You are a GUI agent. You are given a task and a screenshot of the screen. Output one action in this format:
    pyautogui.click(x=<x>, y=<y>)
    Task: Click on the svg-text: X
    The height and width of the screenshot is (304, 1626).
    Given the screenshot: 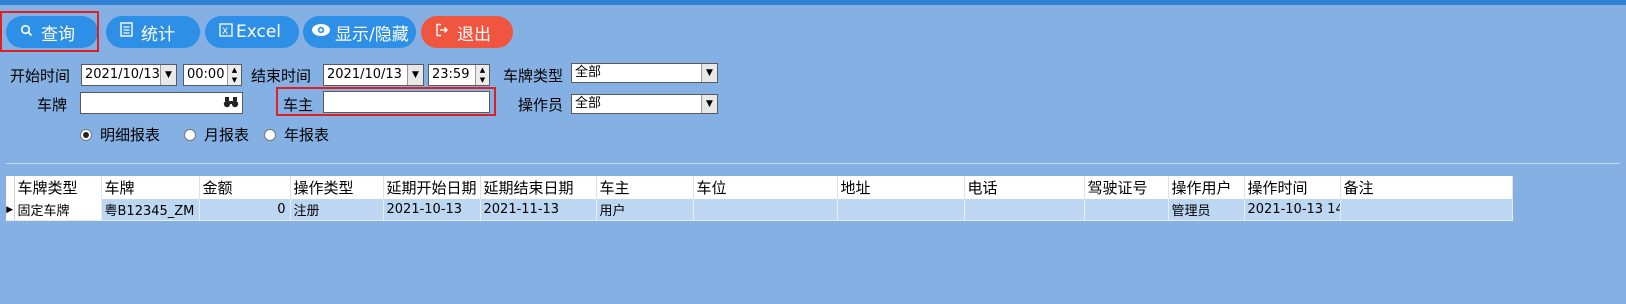 What is the action you would take?
    pyautogui.click(x=225, y=32)
    